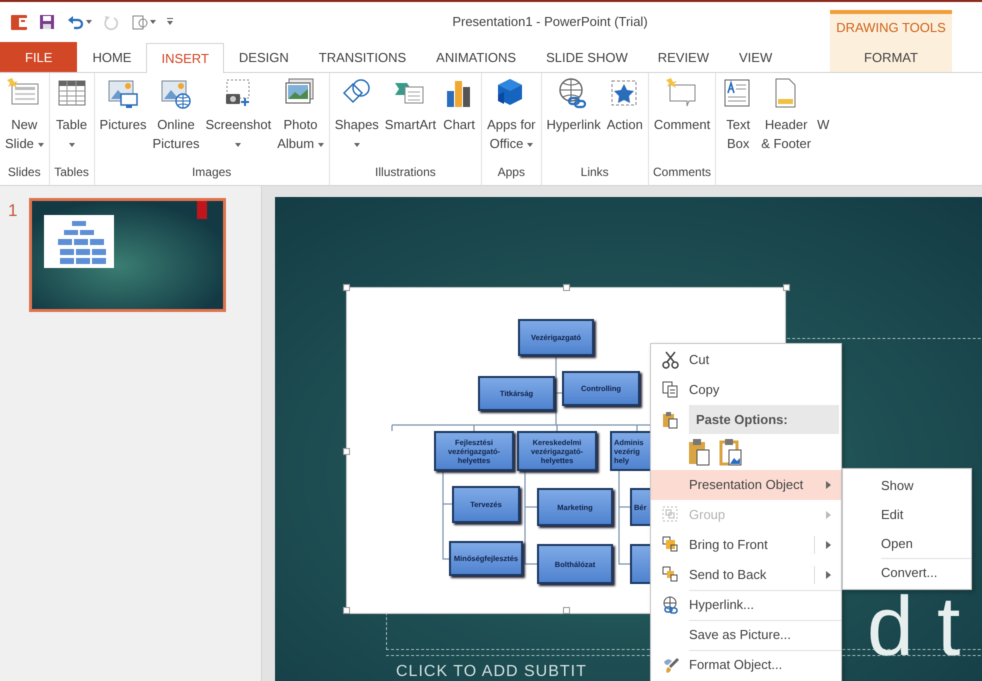  What do you see at coordinates (211, 172) in the screenshot?
I see `group-label: Images` at bounding box center [211, 172].